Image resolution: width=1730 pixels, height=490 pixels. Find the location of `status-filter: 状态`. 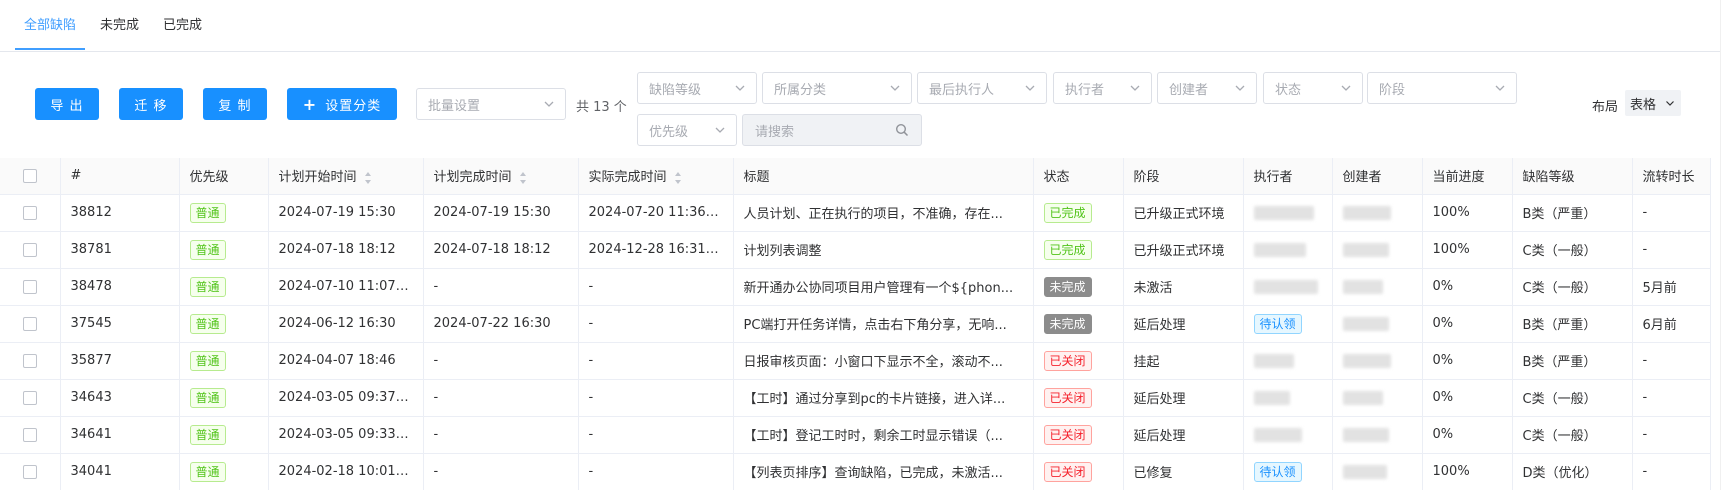

status-filter: 状态 is located at coordinates (1313, 88).